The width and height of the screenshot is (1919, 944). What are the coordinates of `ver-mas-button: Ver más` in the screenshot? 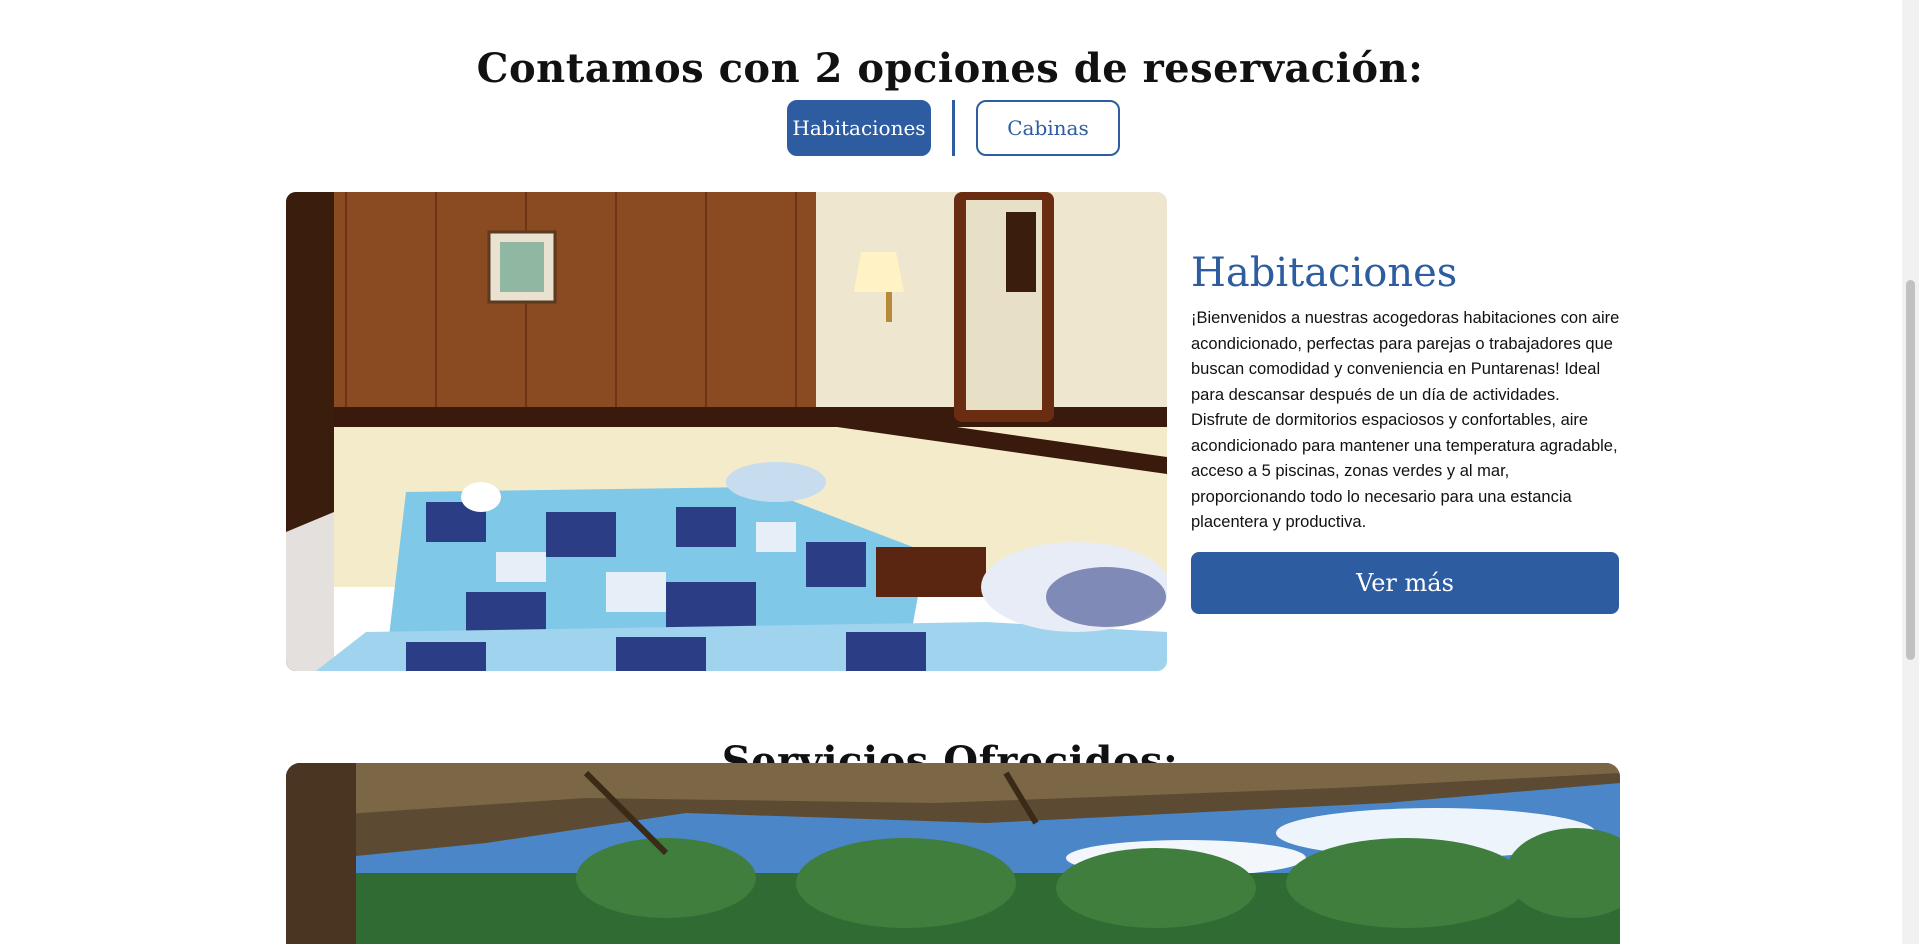 It's located at (1405, 583).